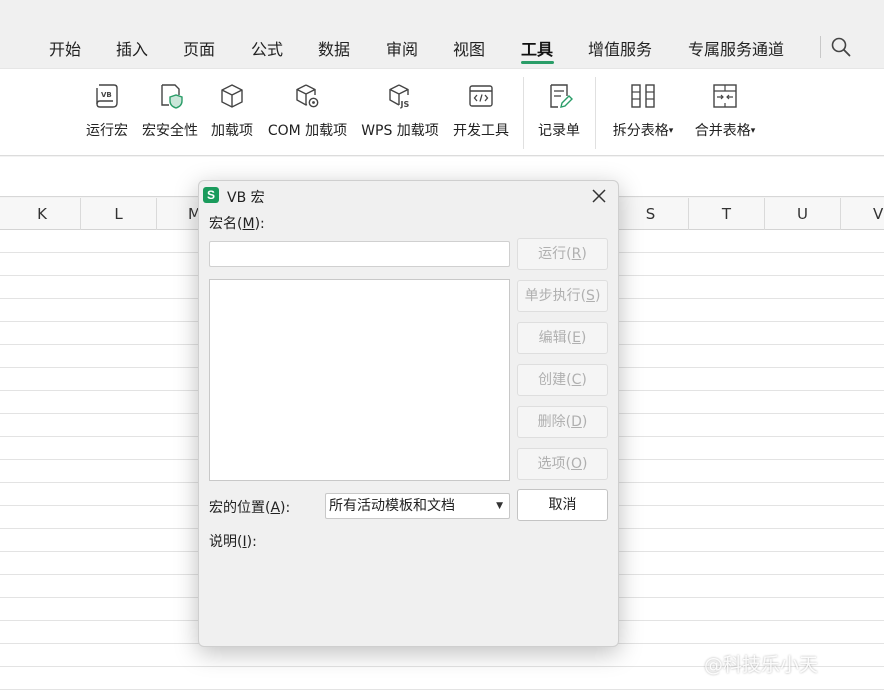  Describe the element at coordinates (552, 338) in the screenshot. I see `edit-button-text: 编辑` at that location.